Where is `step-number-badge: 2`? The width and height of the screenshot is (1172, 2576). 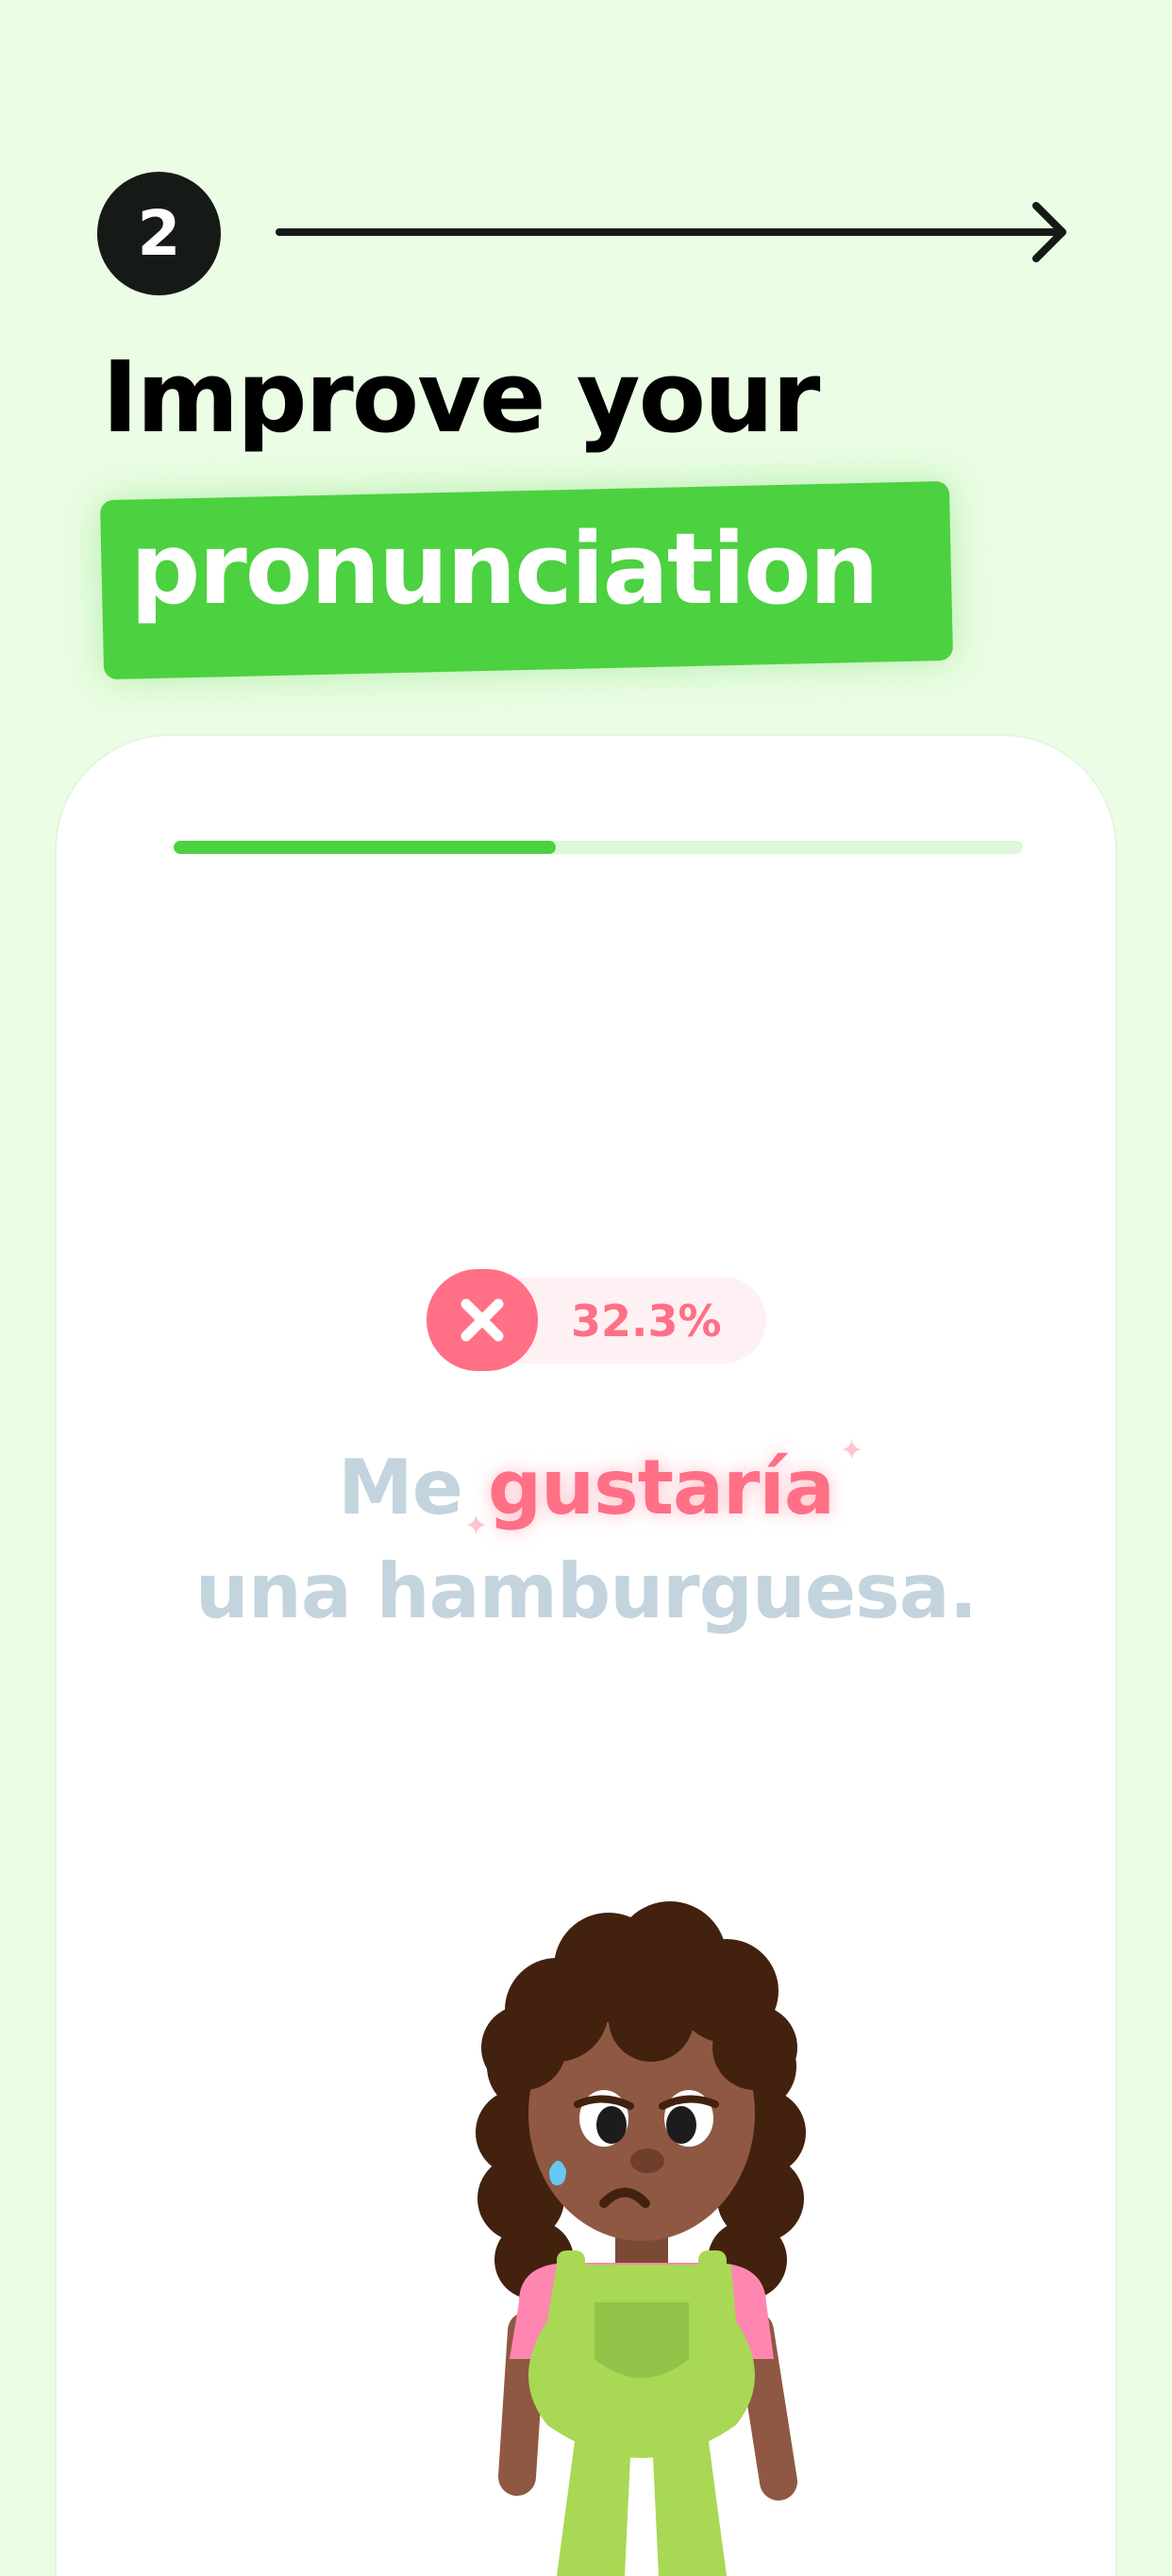
step-number-badge: 2 is located at coordinates (159, 233).